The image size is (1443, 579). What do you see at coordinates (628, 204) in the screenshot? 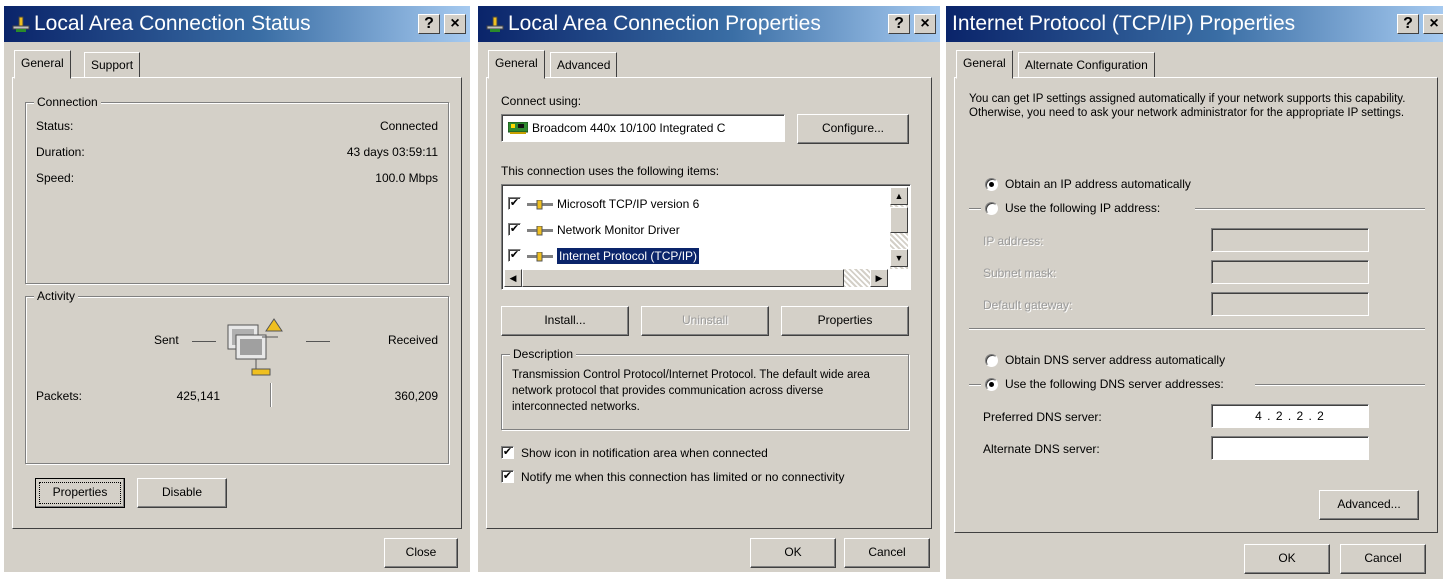
I see `item-label: Microsoft TCP/IP version 6` at bounding box center [628, 204].